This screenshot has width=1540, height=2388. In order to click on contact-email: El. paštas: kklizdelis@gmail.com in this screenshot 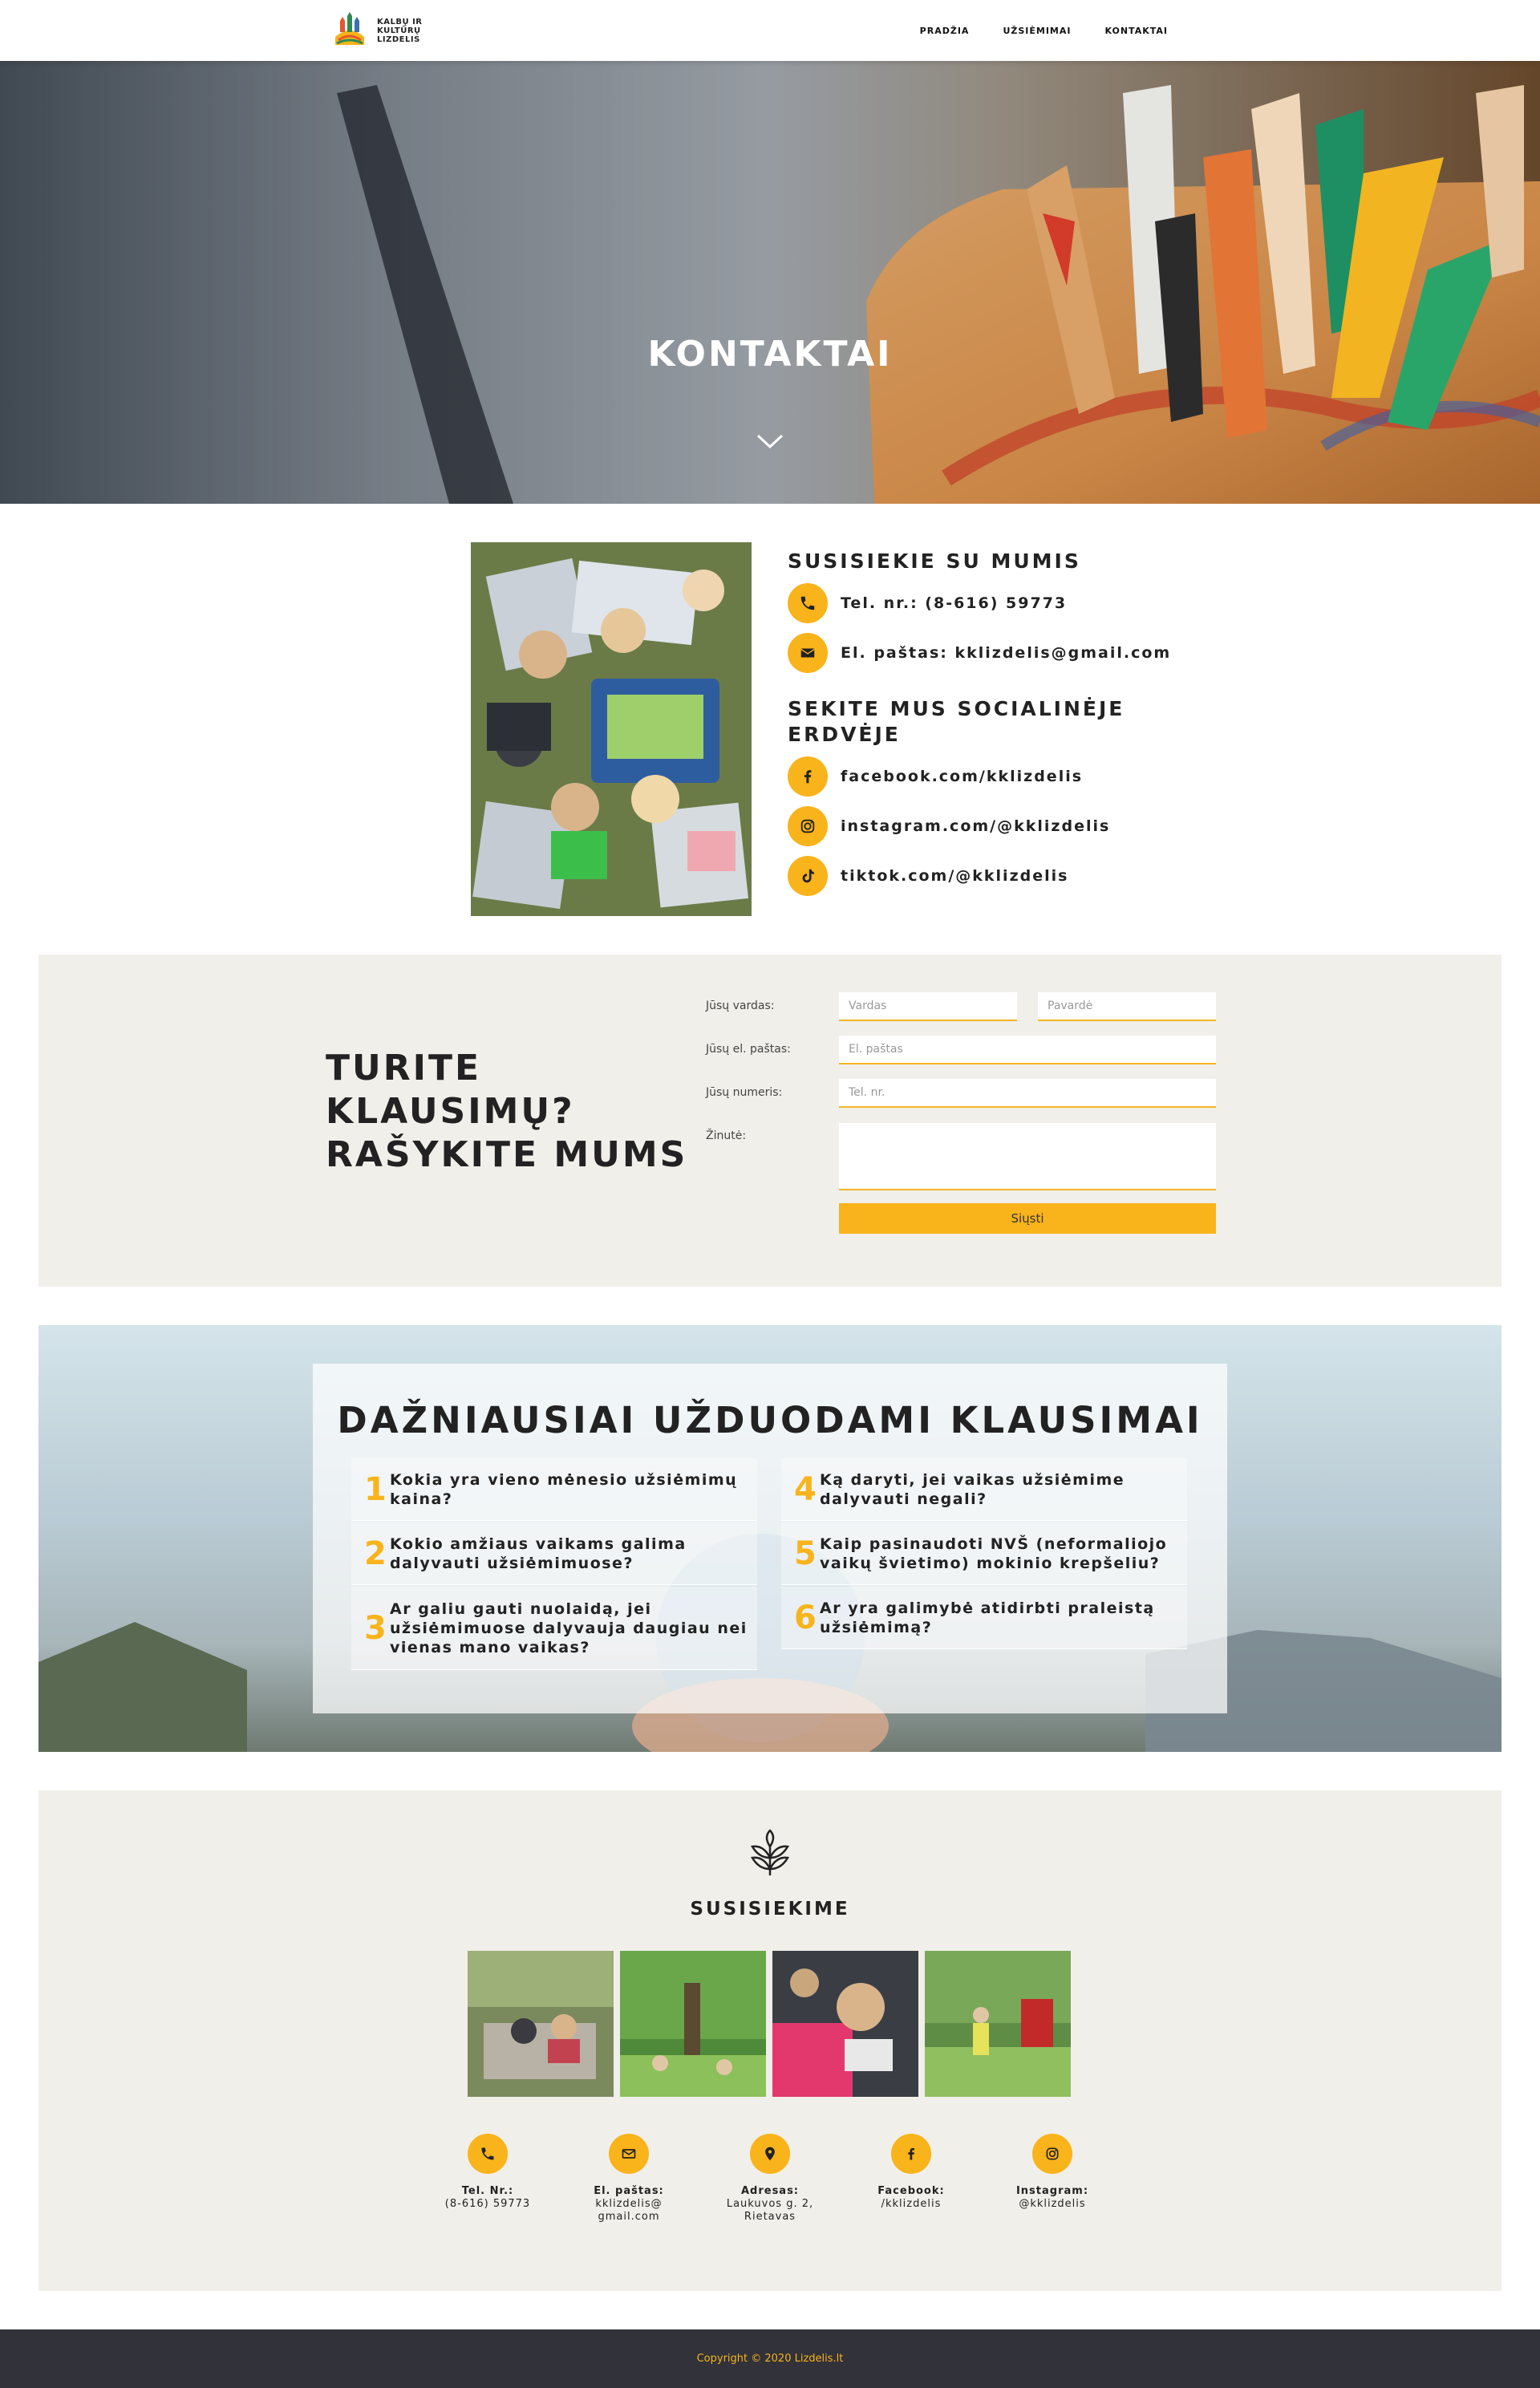, I will do `click(1006, 653)`.